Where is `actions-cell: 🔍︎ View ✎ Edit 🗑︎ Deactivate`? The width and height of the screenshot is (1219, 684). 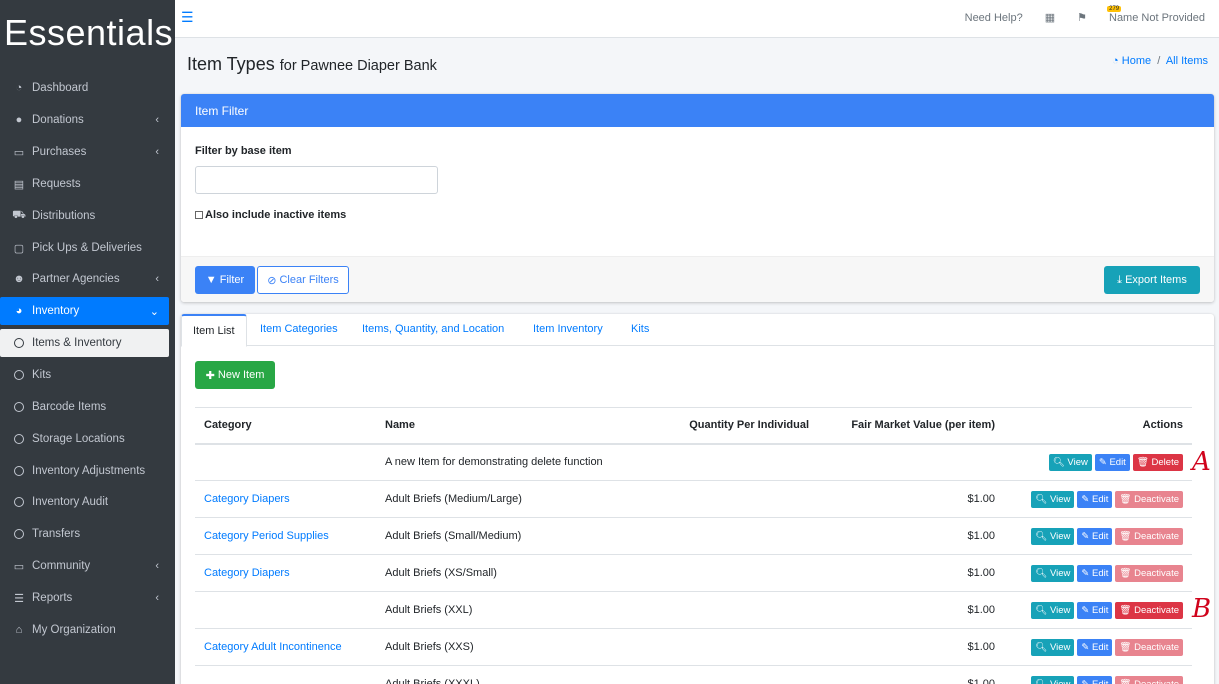
actions-cell: 🔍︎ View ✎ Edit 🗑︎ Deactivate is located at coordinates (1098, 573).